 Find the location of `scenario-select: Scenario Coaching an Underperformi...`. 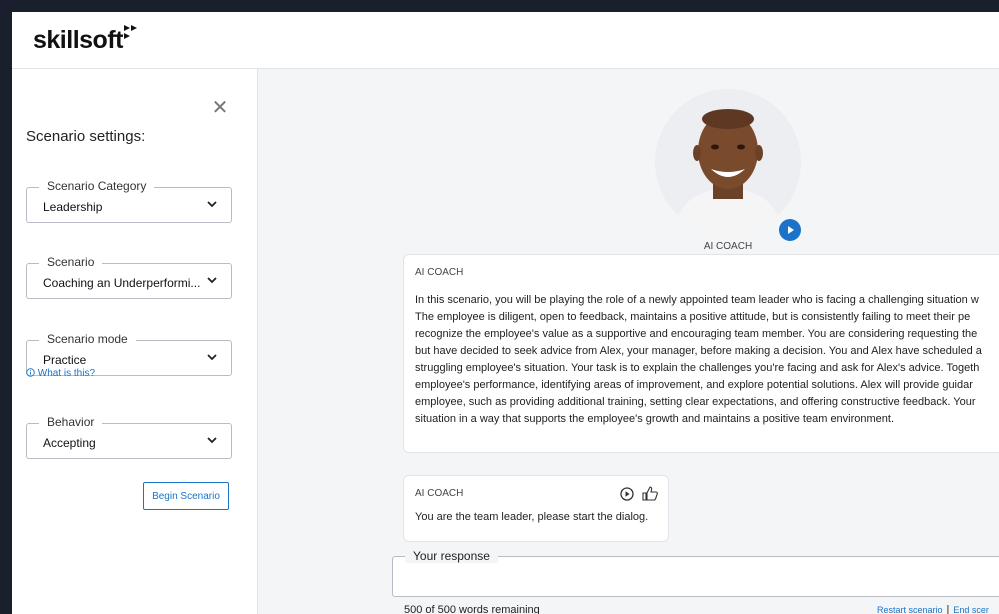

scenario-select: Scenario Coaching an Underperformi... is located at coordinates (129, 277).